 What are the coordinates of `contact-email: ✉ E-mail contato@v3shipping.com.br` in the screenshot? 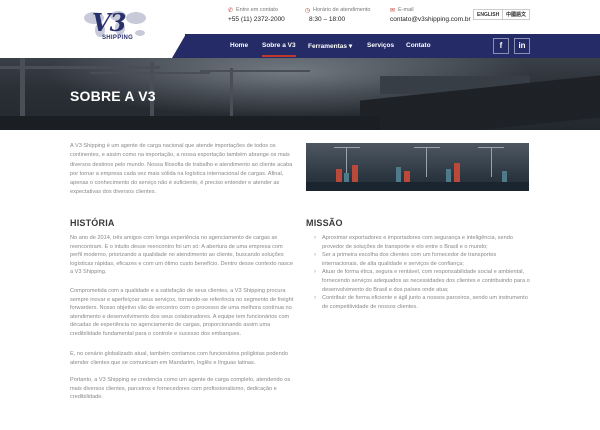 It's located at (430, 15).